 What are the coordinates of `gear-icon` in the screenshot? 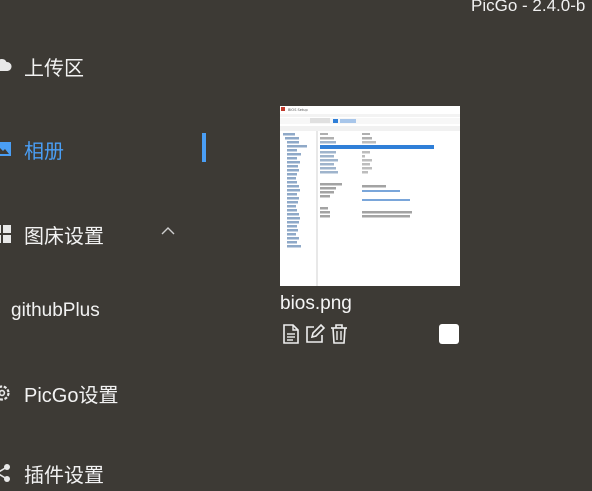 It's located at (5, 393).